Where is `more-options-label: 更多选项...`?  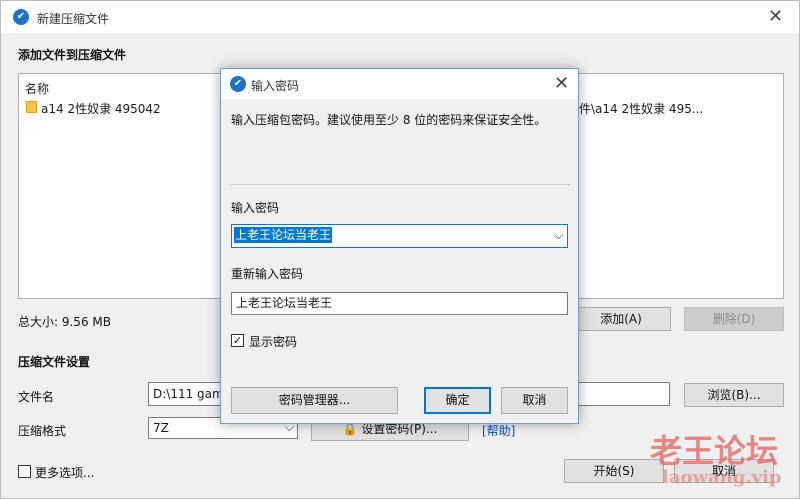
more-options-label: 更多选项... is located at coordinates (64, 472).